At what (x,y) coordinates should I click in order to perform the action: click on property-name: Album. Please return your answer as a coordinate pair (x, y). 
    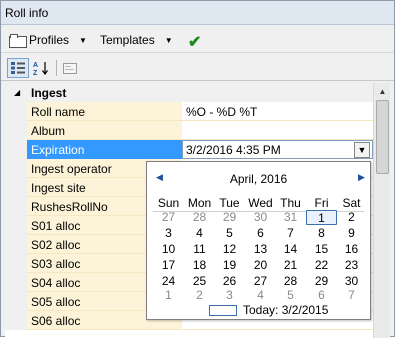
    Looking at the image, I should click on (104, 130).